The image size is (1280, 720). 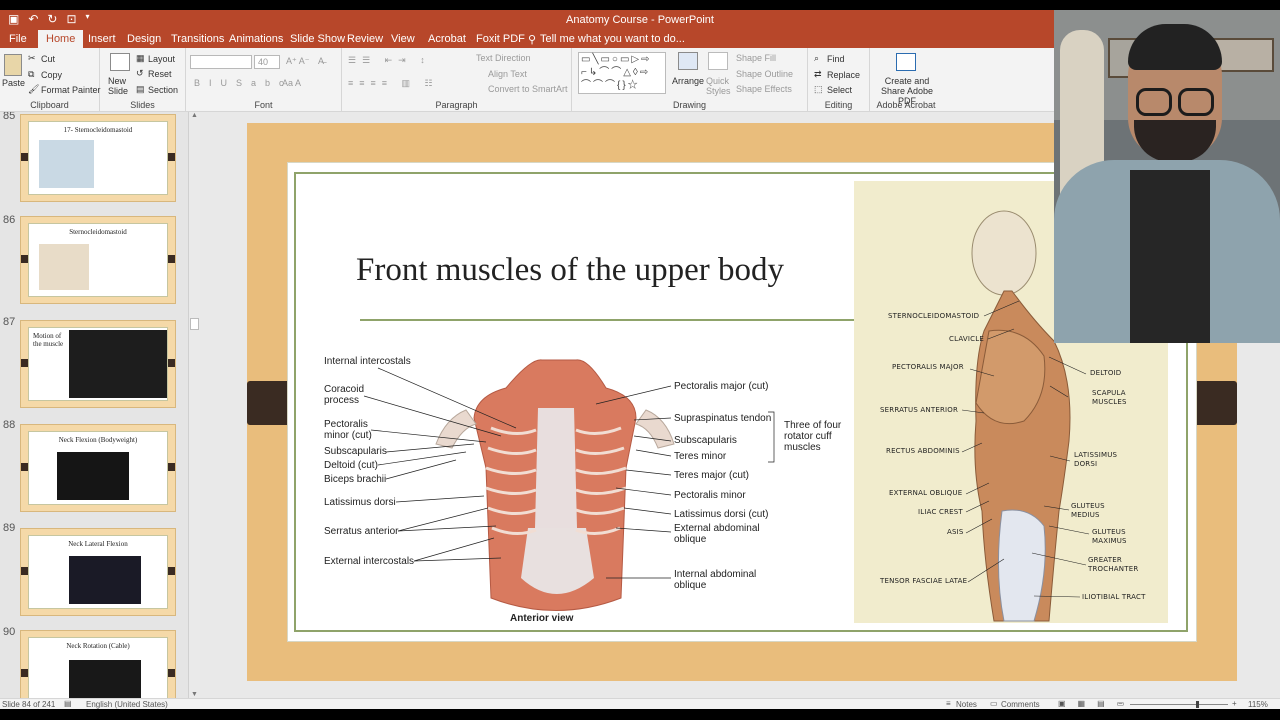 I want to click on format-painter-icon: 🖌, so click(x=33, y=89).